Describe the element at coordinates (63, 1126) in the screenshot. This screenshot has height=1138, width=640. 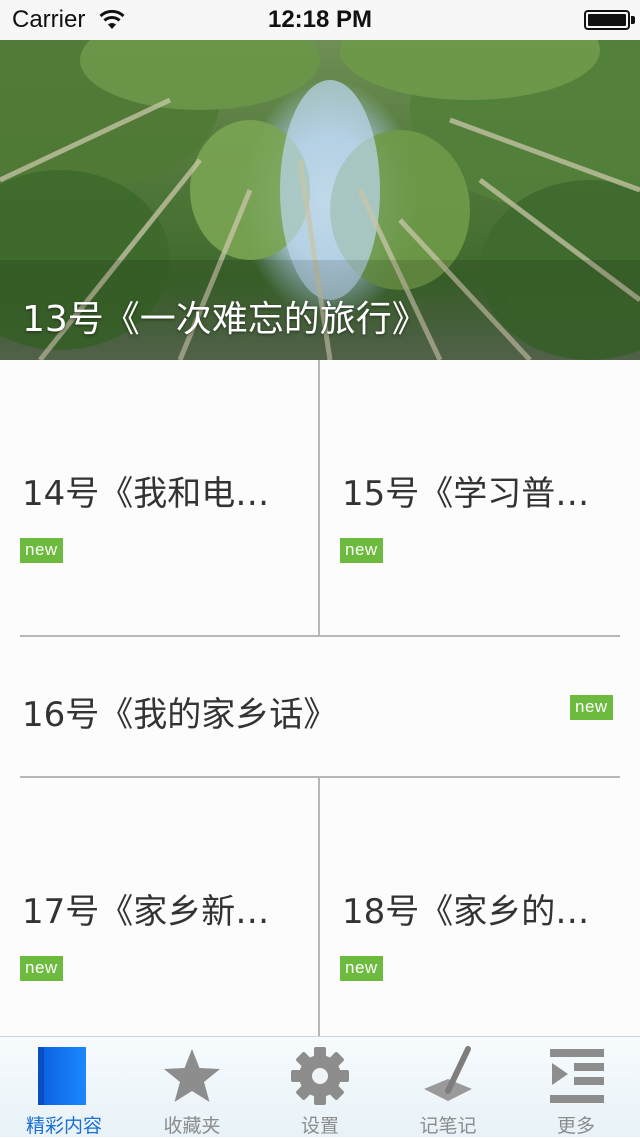
I see `tab-label: 精彩内容` at that location.